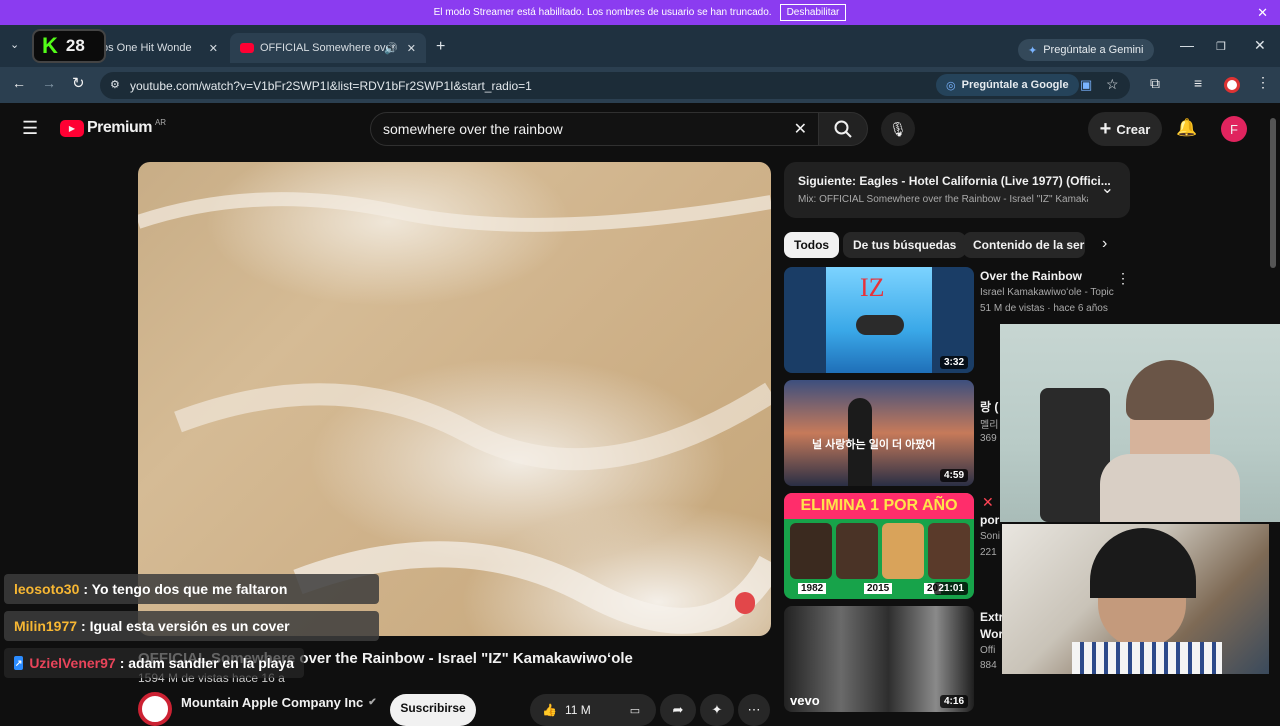  What do you see at coordinates (1186, 128) in the screenshot?
I see `notifications-bell-icon: 🔔` at bounding box center [1186, 128].